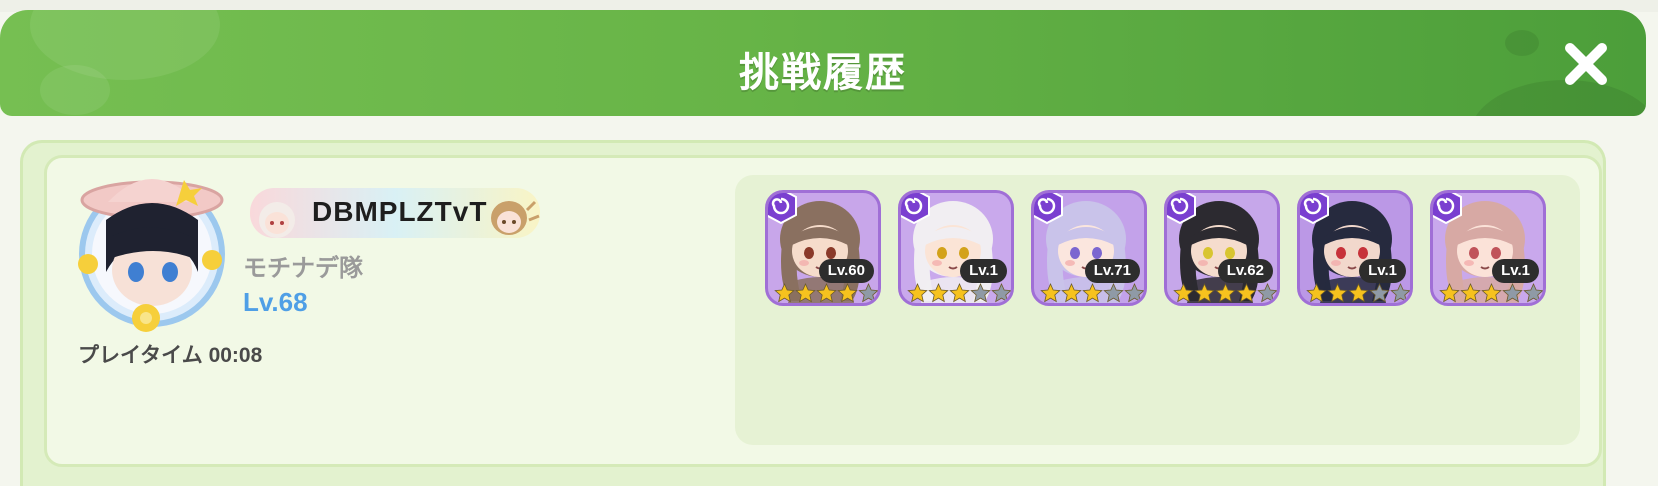 Image resolution: width=1658 pixels, height=486 pixels. I want to click on character-level: Lv.60, so click(846, 271).